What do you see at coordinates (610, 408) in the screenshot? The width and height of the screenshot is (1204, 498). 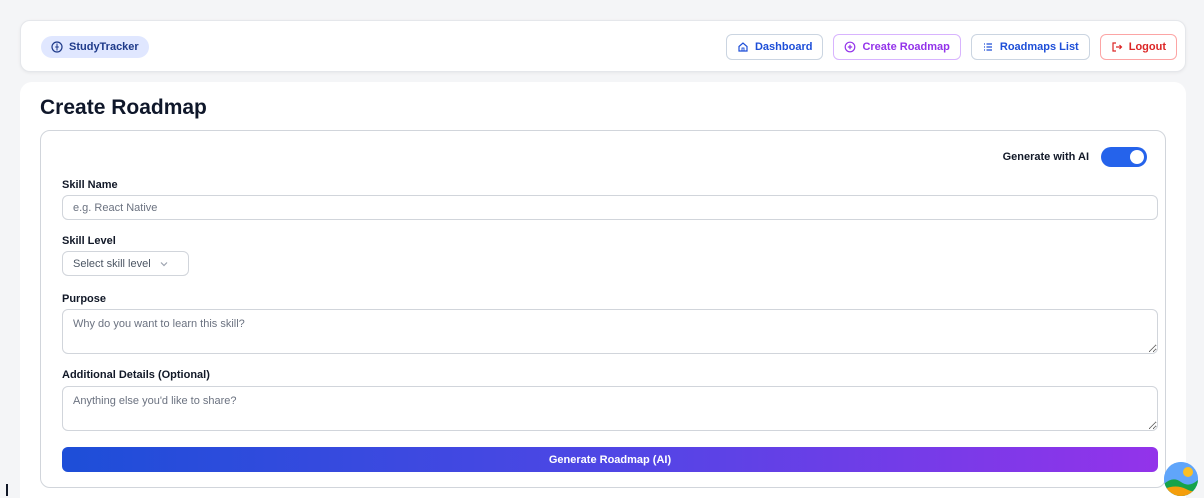 I see `additional-details-textarea` at bounding box center [610, 408].